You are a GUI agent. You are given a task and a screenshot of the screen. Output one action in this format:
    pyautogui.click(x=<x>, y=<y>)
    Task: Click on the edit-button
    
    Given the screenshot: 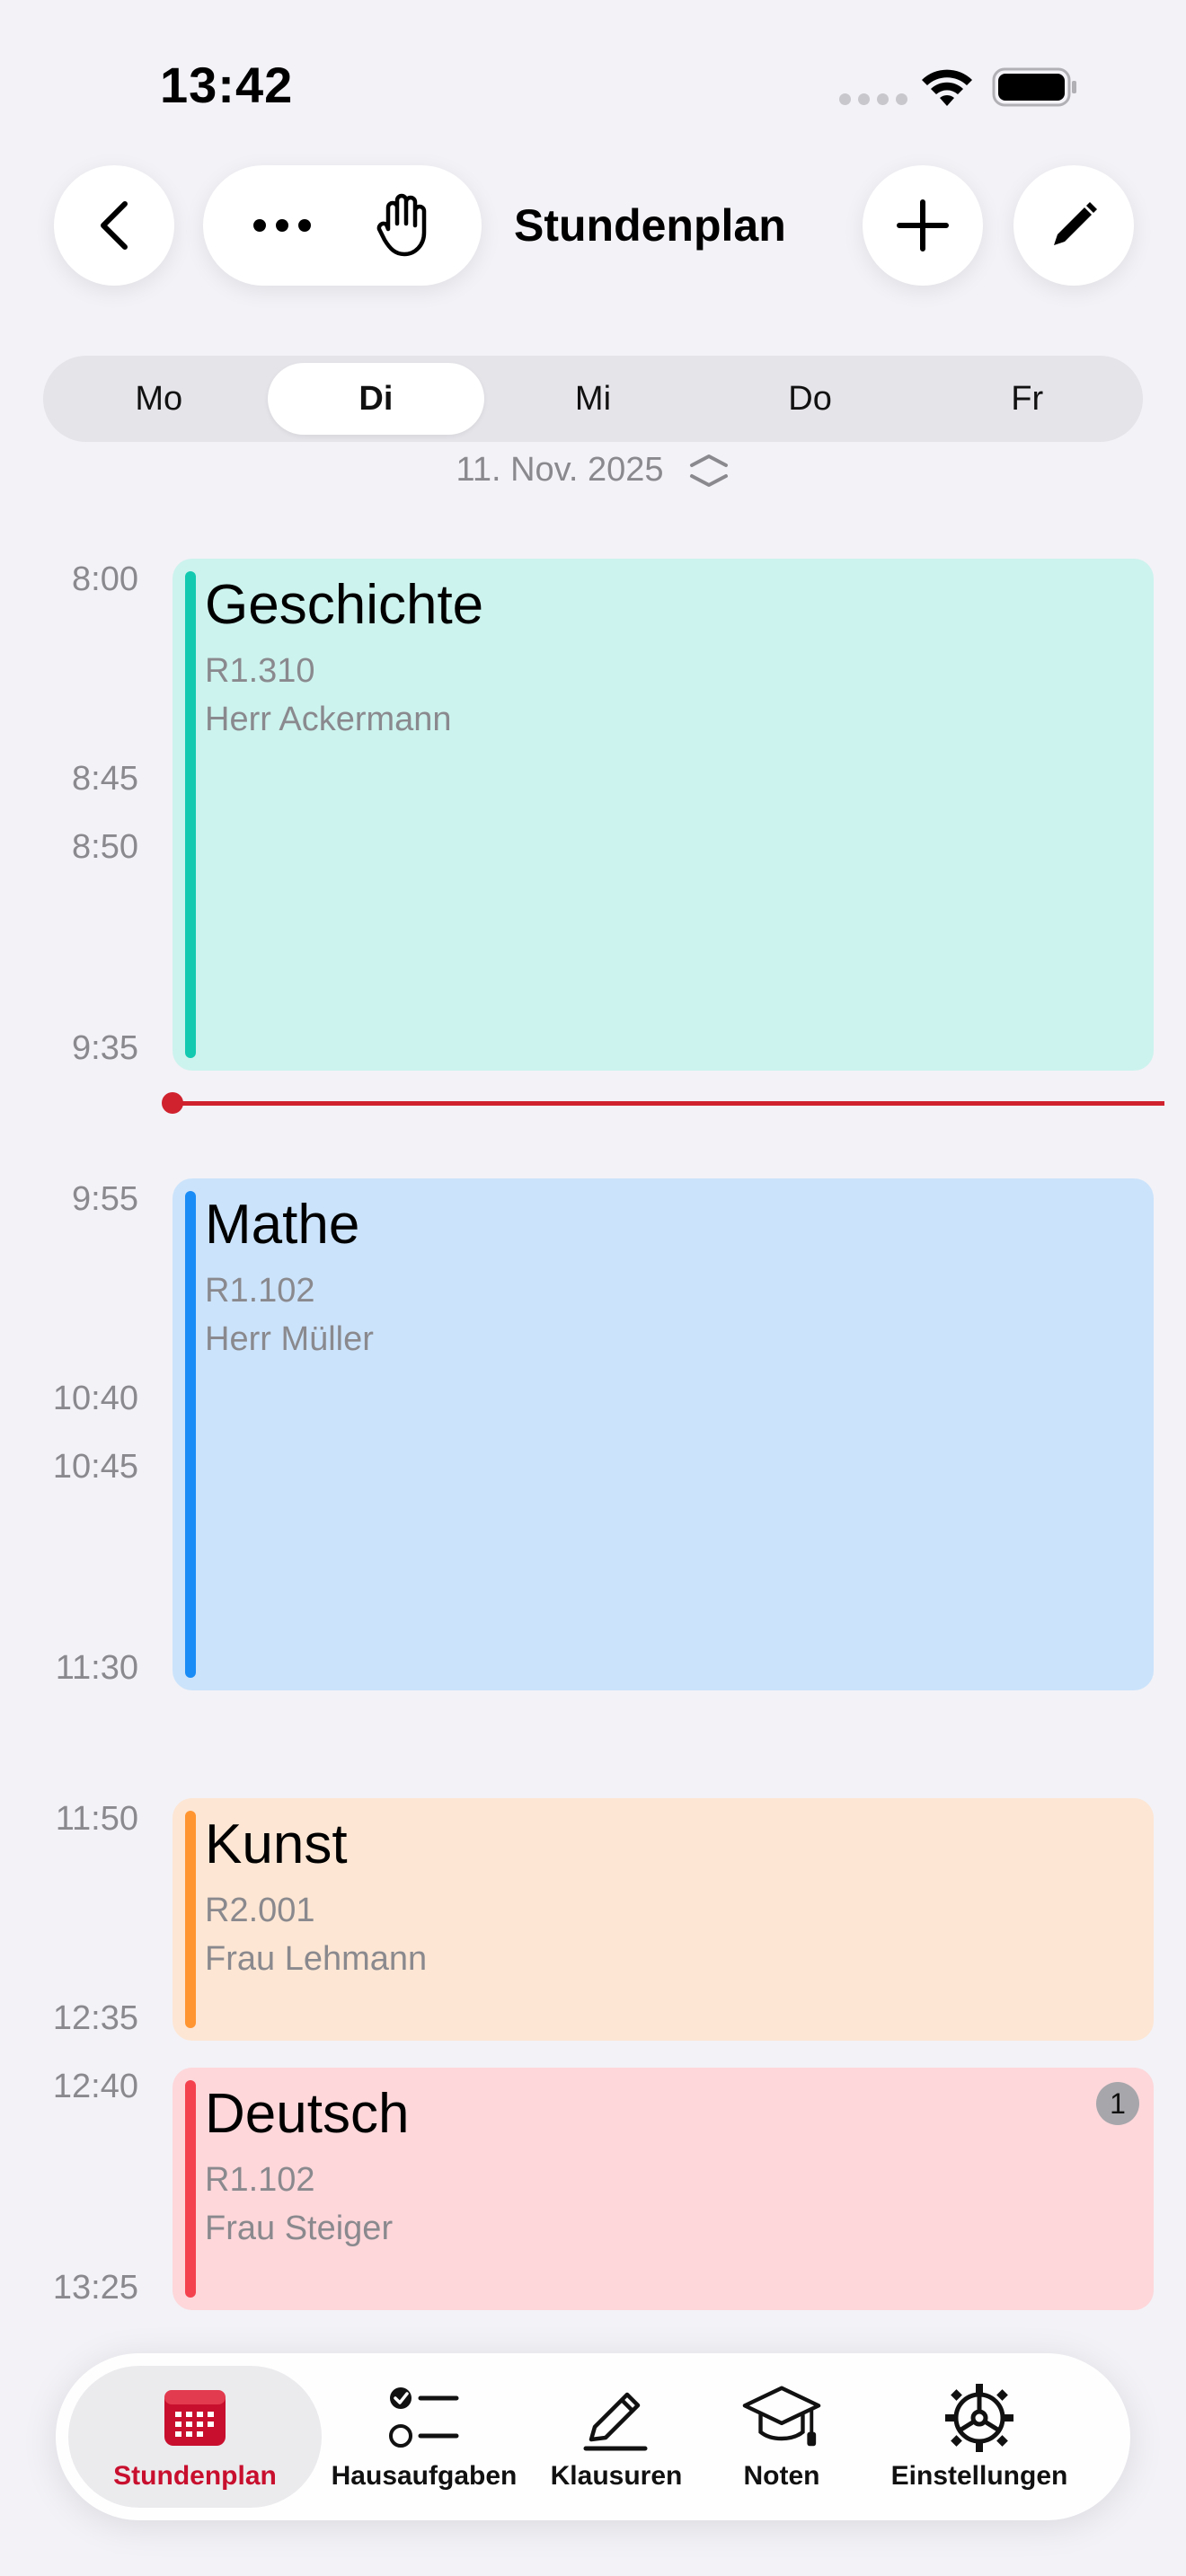 What is the action you would take?
    pyautogui.click(x=1073, y=225)
    